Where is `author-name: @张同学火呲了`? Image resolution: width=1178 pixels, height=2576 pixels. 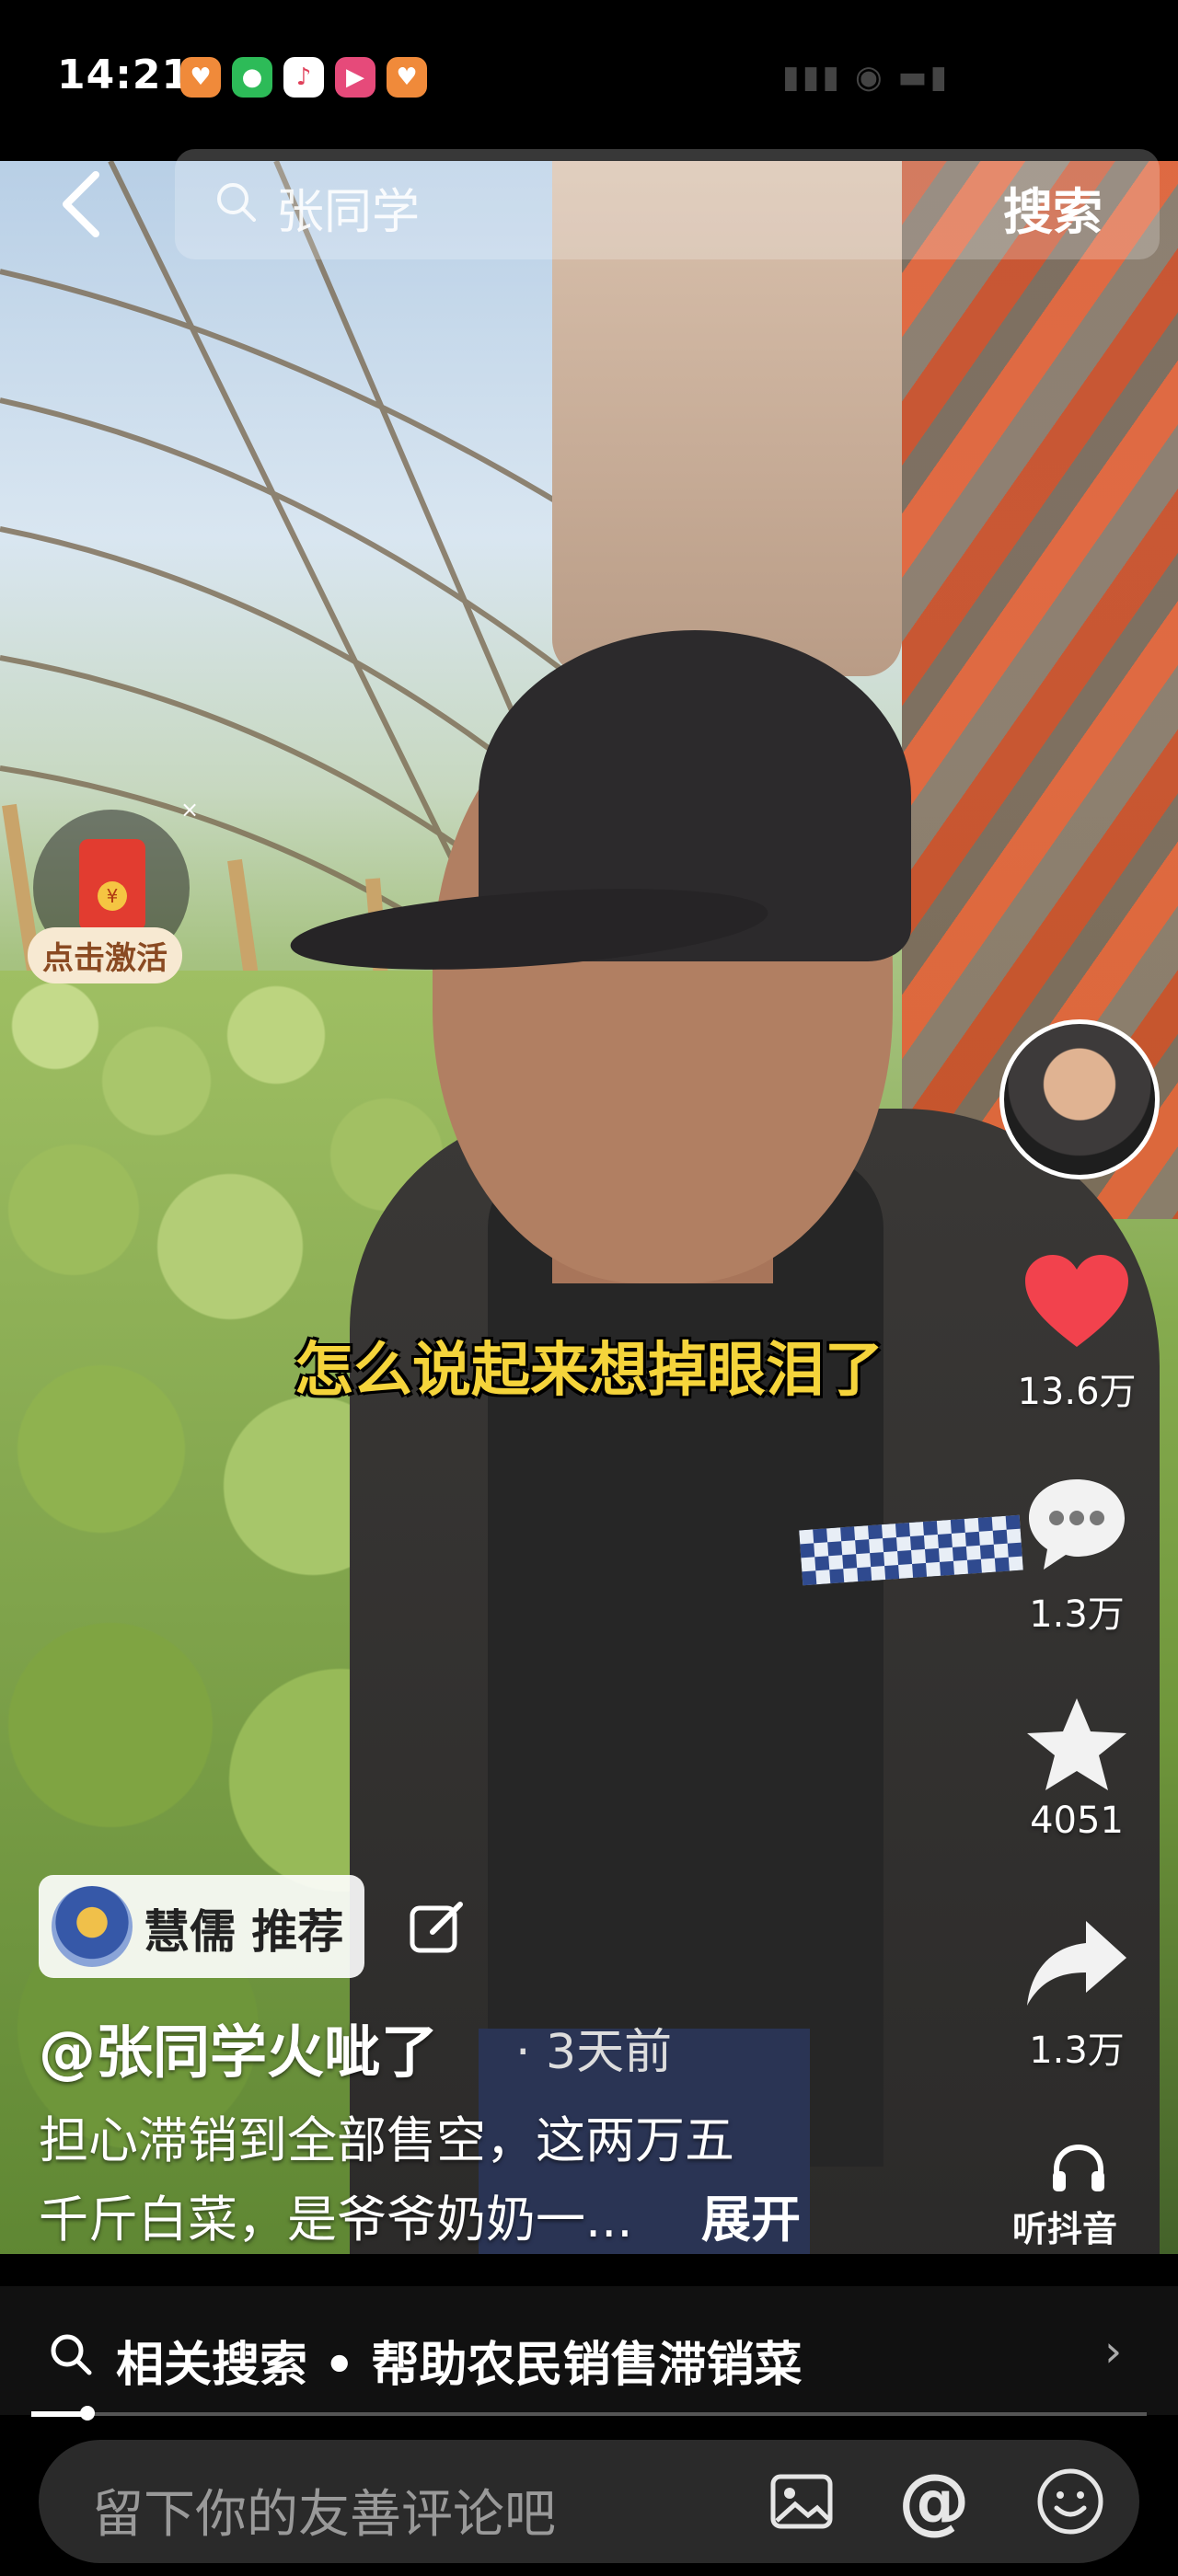 author-name: @张同学火呲了 is located at coordinates (238, 2047).